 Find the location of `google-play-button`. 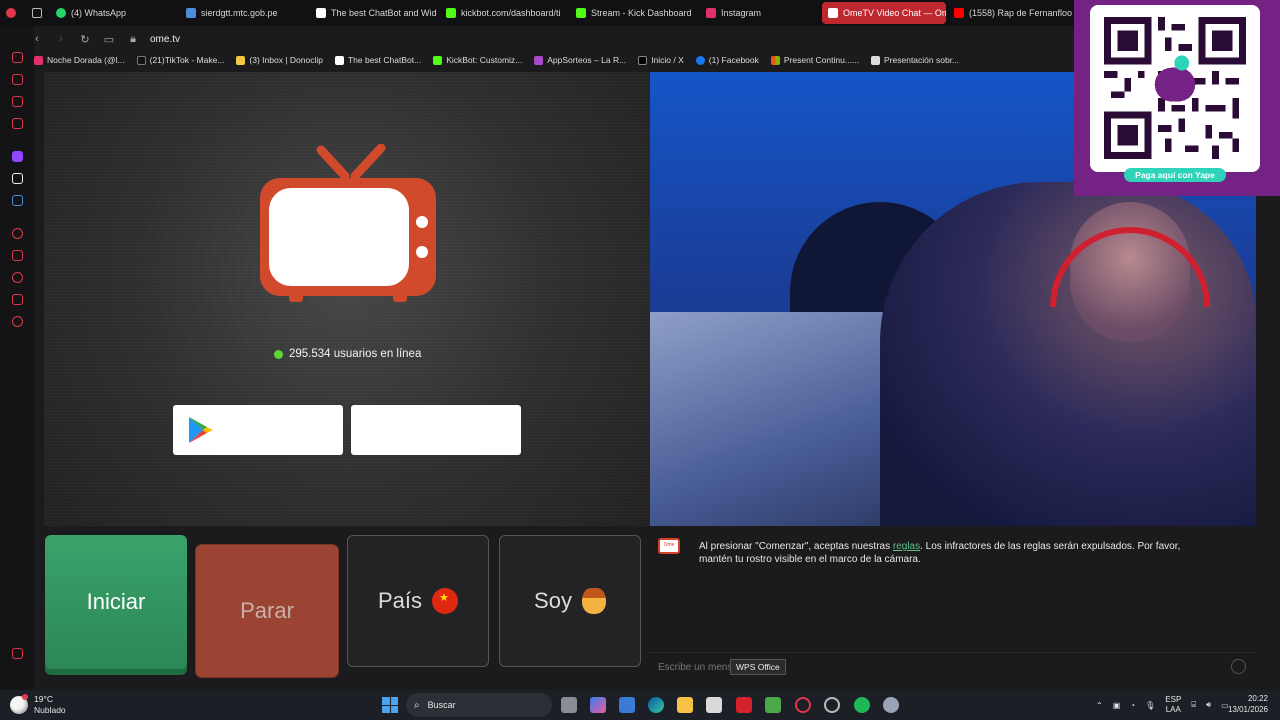

google-play-button is located at coordinates (258, 430).